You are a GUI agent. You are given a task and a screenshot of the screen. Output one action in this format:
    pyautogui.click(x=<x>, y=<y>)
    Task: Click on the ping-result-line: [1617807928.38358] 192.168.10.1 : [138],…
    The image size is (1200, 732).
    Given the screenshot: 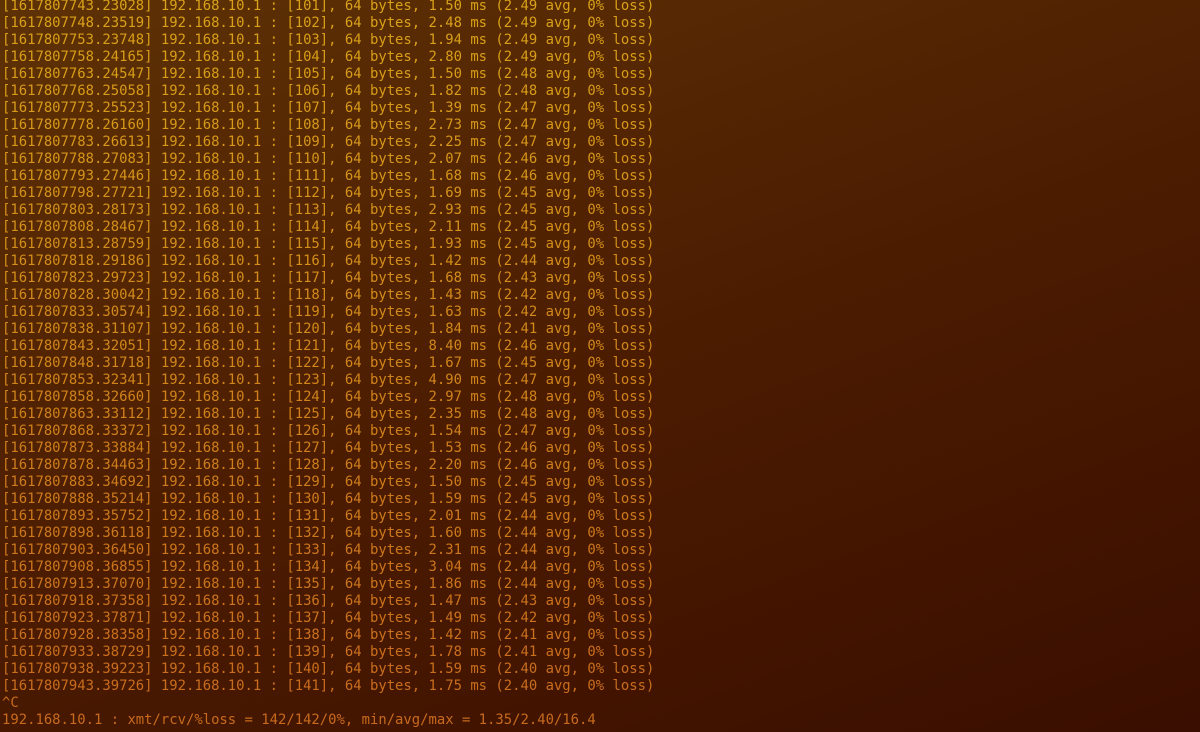 What is the action you would take?
    pyautogui.click(x=328, y=635)
    